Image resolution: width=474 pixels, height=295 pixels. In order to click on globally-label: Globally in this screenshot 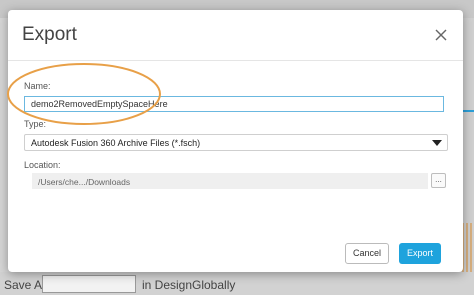, I will do `click(214, 285)`.